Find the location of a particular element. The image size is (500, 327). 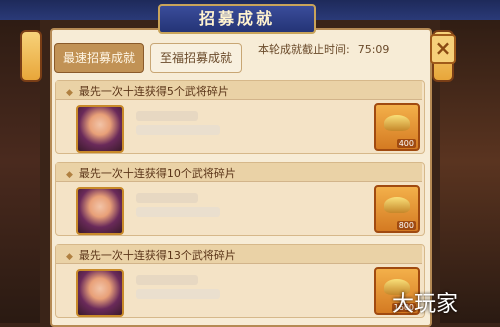

card-header: 最先一次十连获得5个武将碎片 is located at coordinates (239, 90).